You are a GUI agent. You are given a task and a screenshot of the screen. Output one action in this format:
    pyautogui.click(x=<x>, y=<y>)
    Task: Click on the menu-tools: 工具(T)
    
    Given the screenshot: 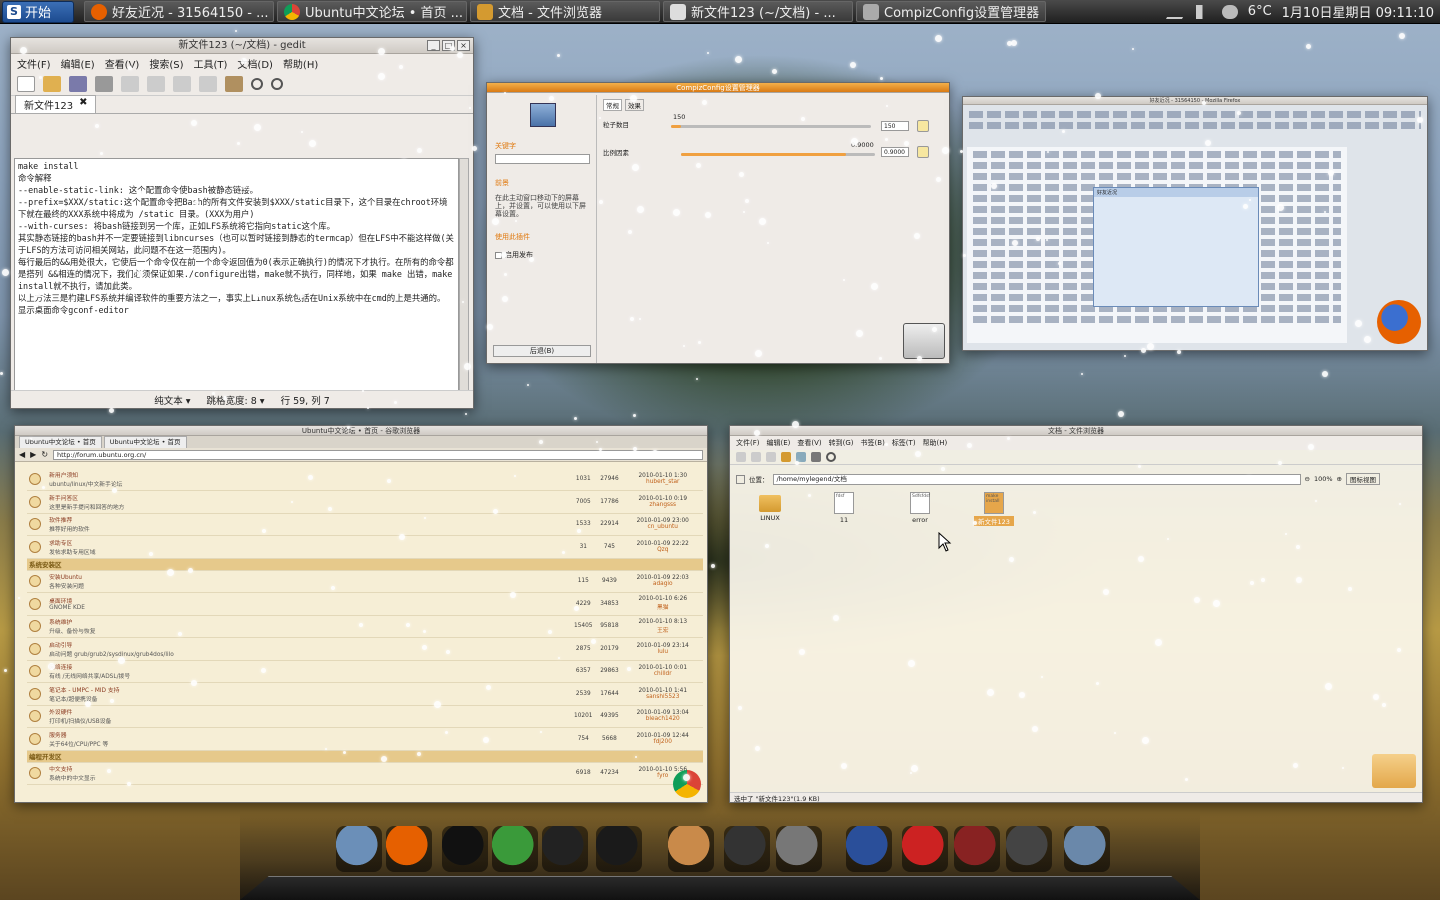 What is the action you would take?
    pyautogui.click(x=211, y=63)
    